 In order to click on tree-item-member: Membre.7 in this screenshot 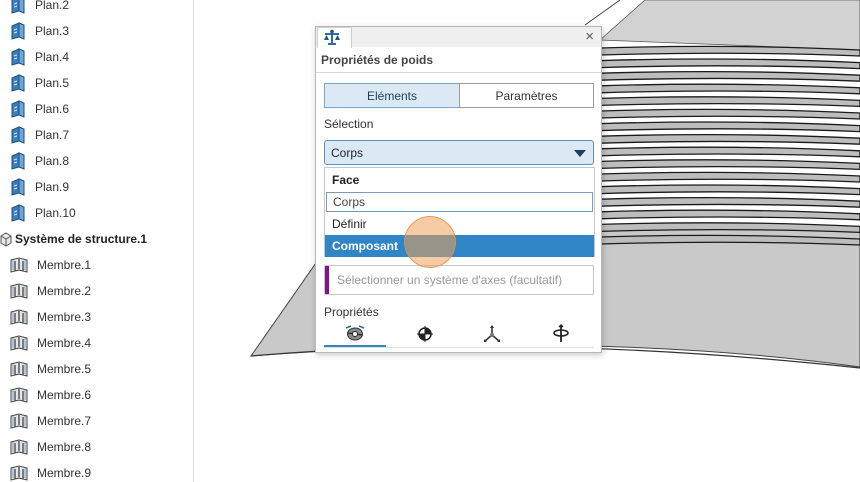, I will do `click(50, 421)`.